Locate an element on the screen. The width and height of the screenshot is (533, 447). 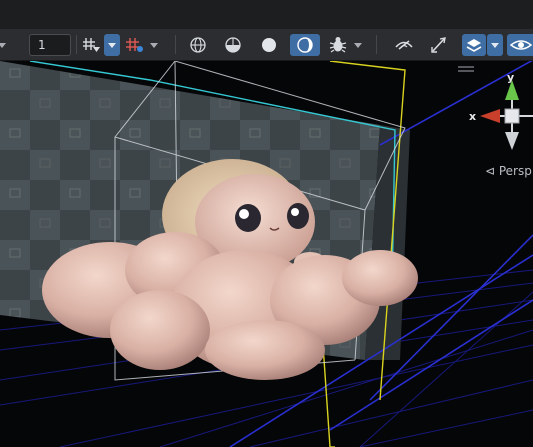
projection-label: ⊲ Persp is located at coordinates (508, 171).